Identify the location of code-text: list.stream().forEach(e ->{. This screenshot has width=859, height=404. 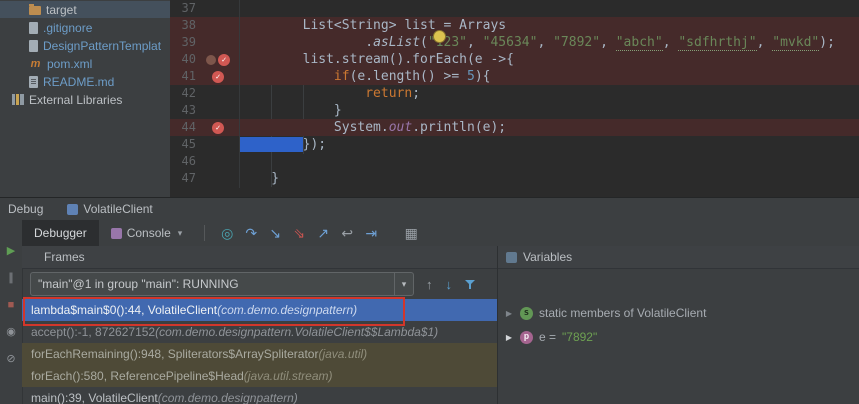
(549, 59).